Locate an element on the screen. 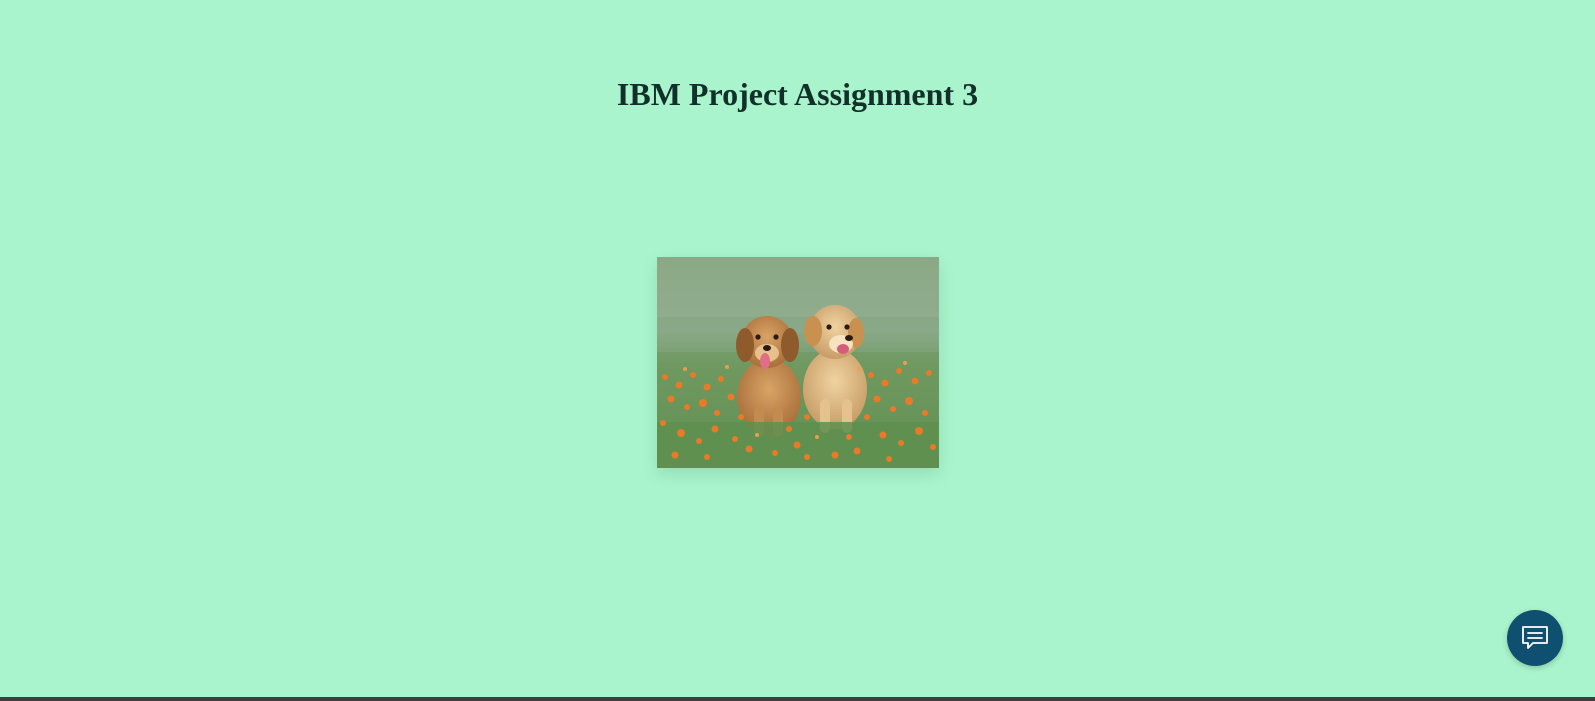 This screenshot has height=701, width=1595. chat-launcher-button is located at coordinates (1535, 638).